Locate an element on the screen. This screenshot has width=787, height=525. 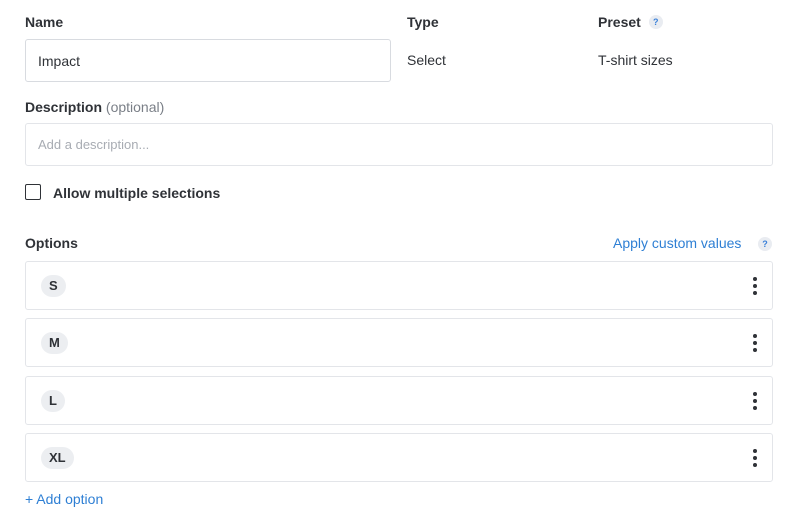
option-row: XL is located at coordinates (399, 457).